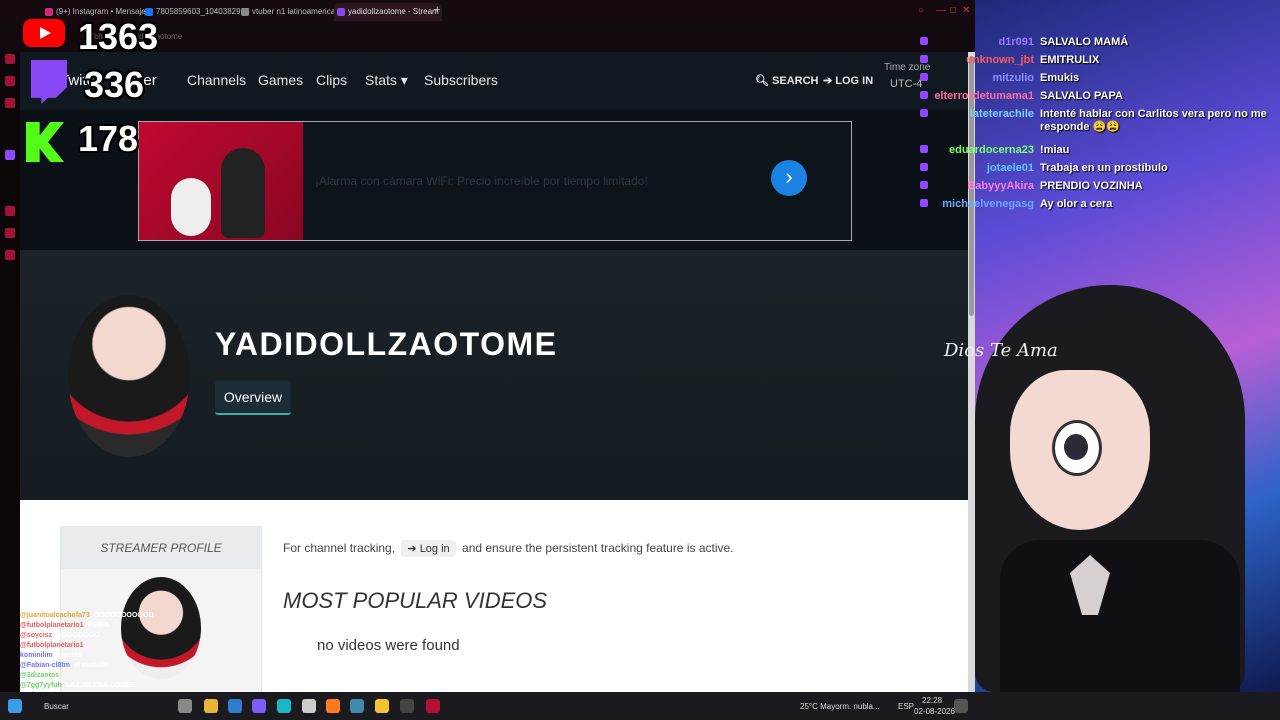 The width and height of the screenshot is (1280, 720). Describe the element at coordinates (98, 625) in the screenshot. I see `mini-chat-text: HIMPA` at that location.